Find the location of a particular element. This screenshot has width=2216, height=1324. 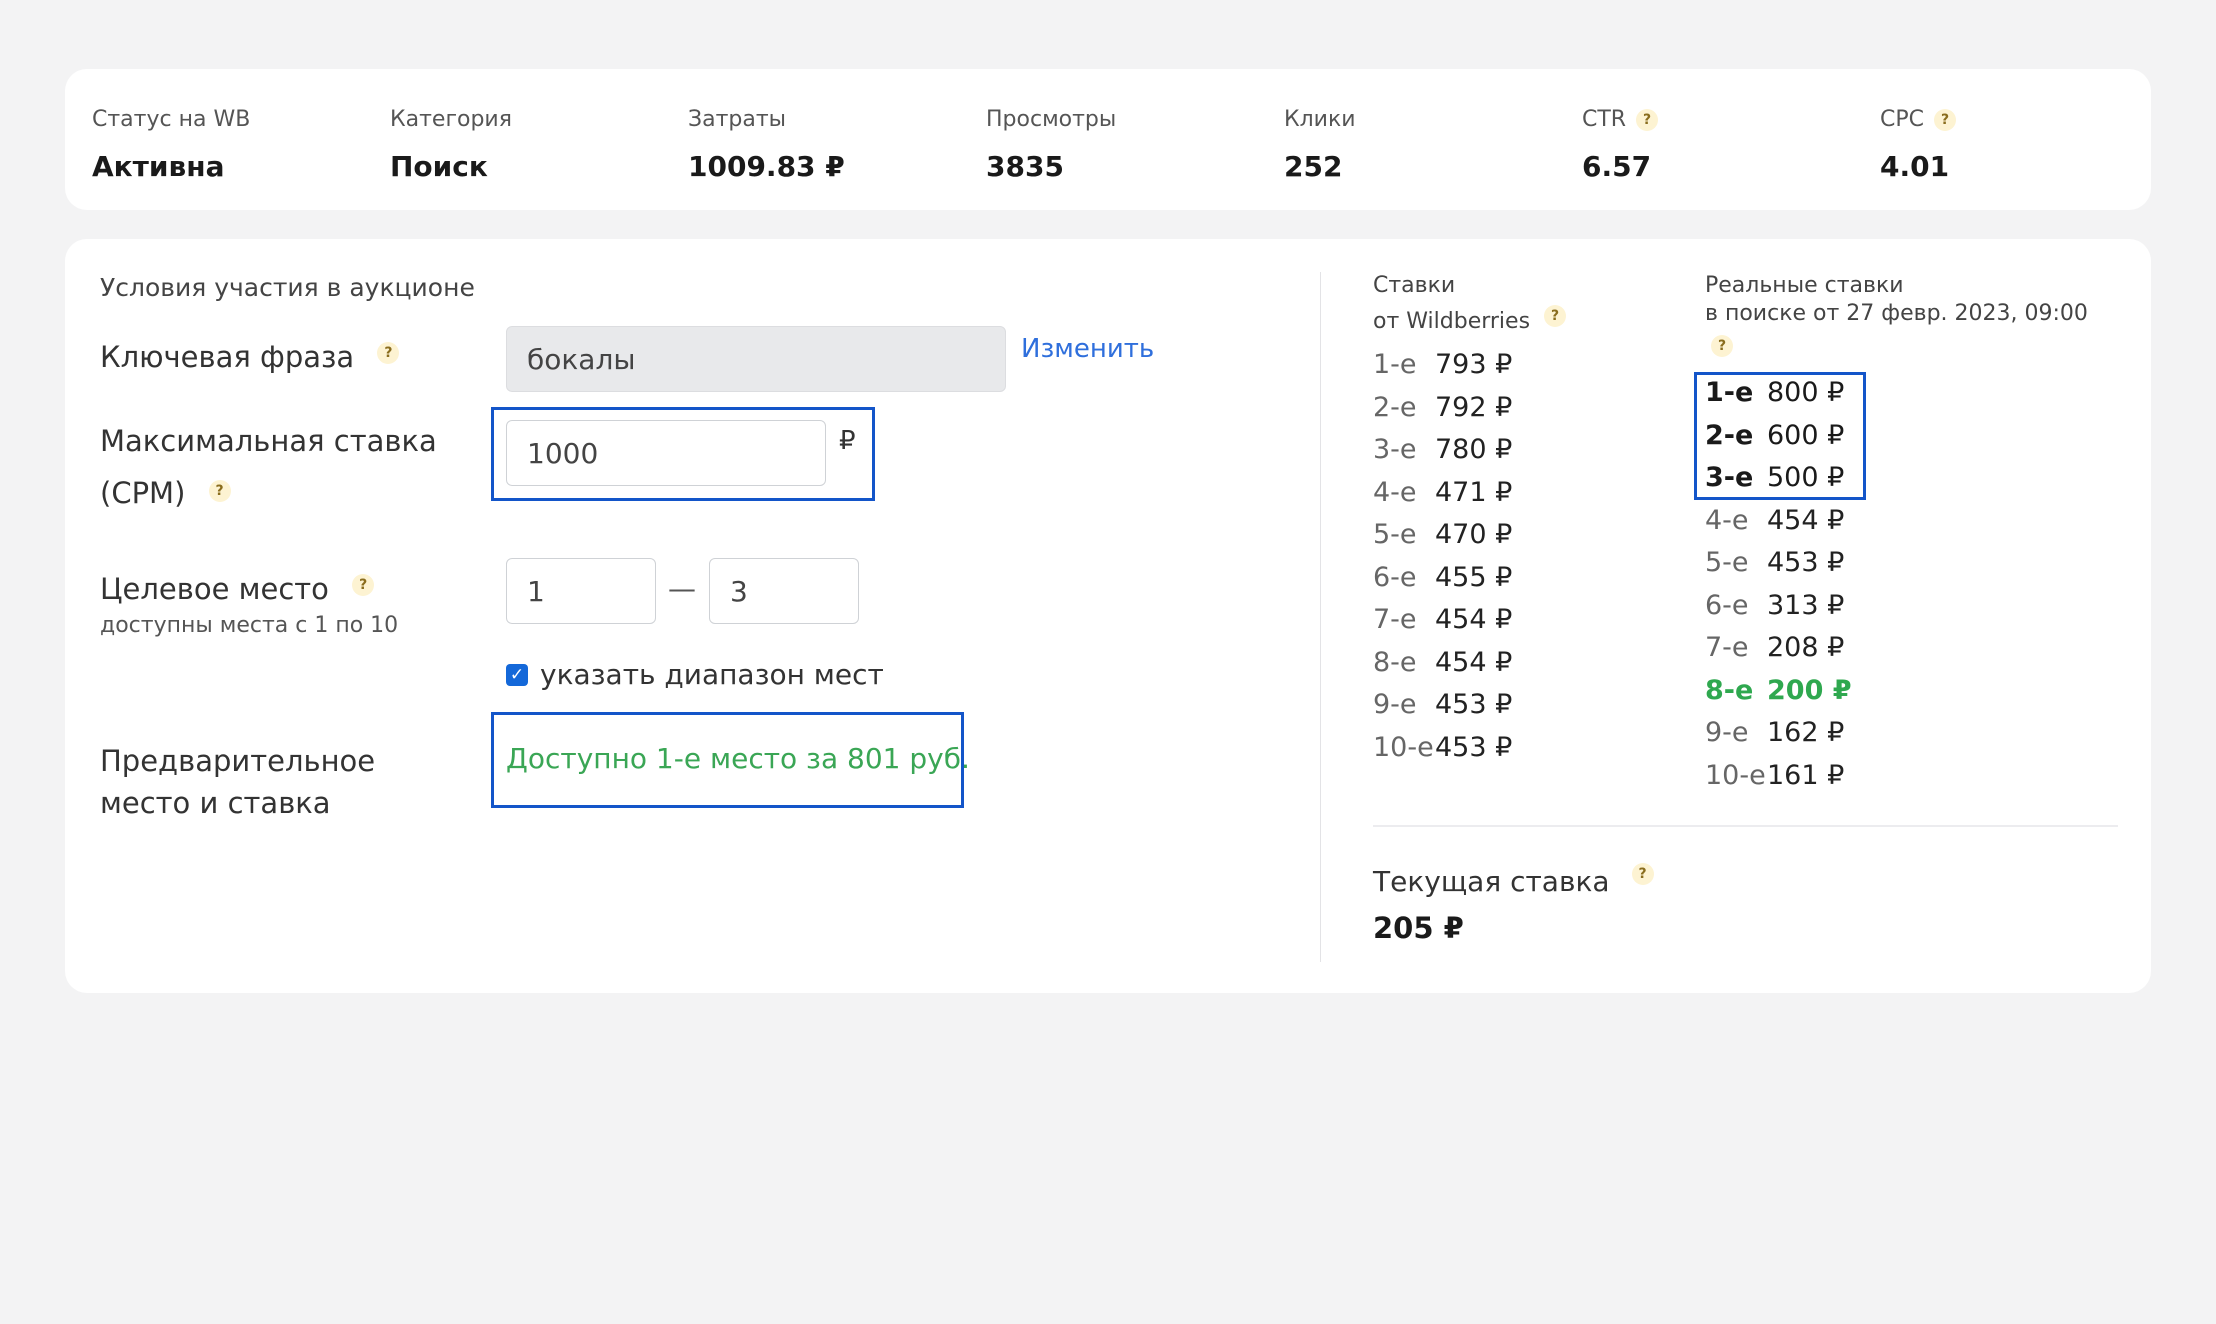

real-rate-row: 8-е 200 ₽ is located at coordinates (1778, 690).